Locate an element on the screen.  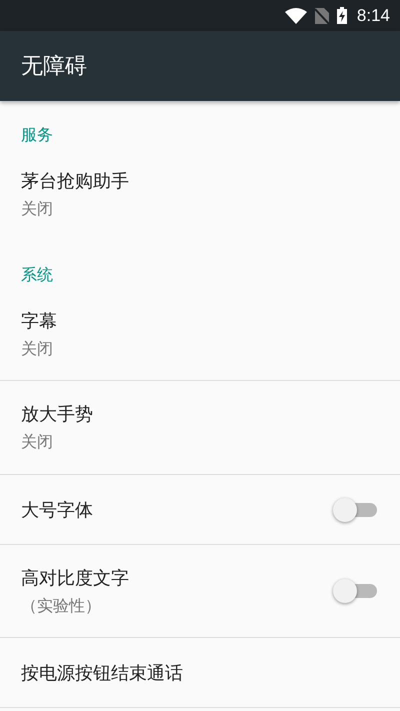
item-title: 茅台抢购助手 is located at coordinates (75, 181).